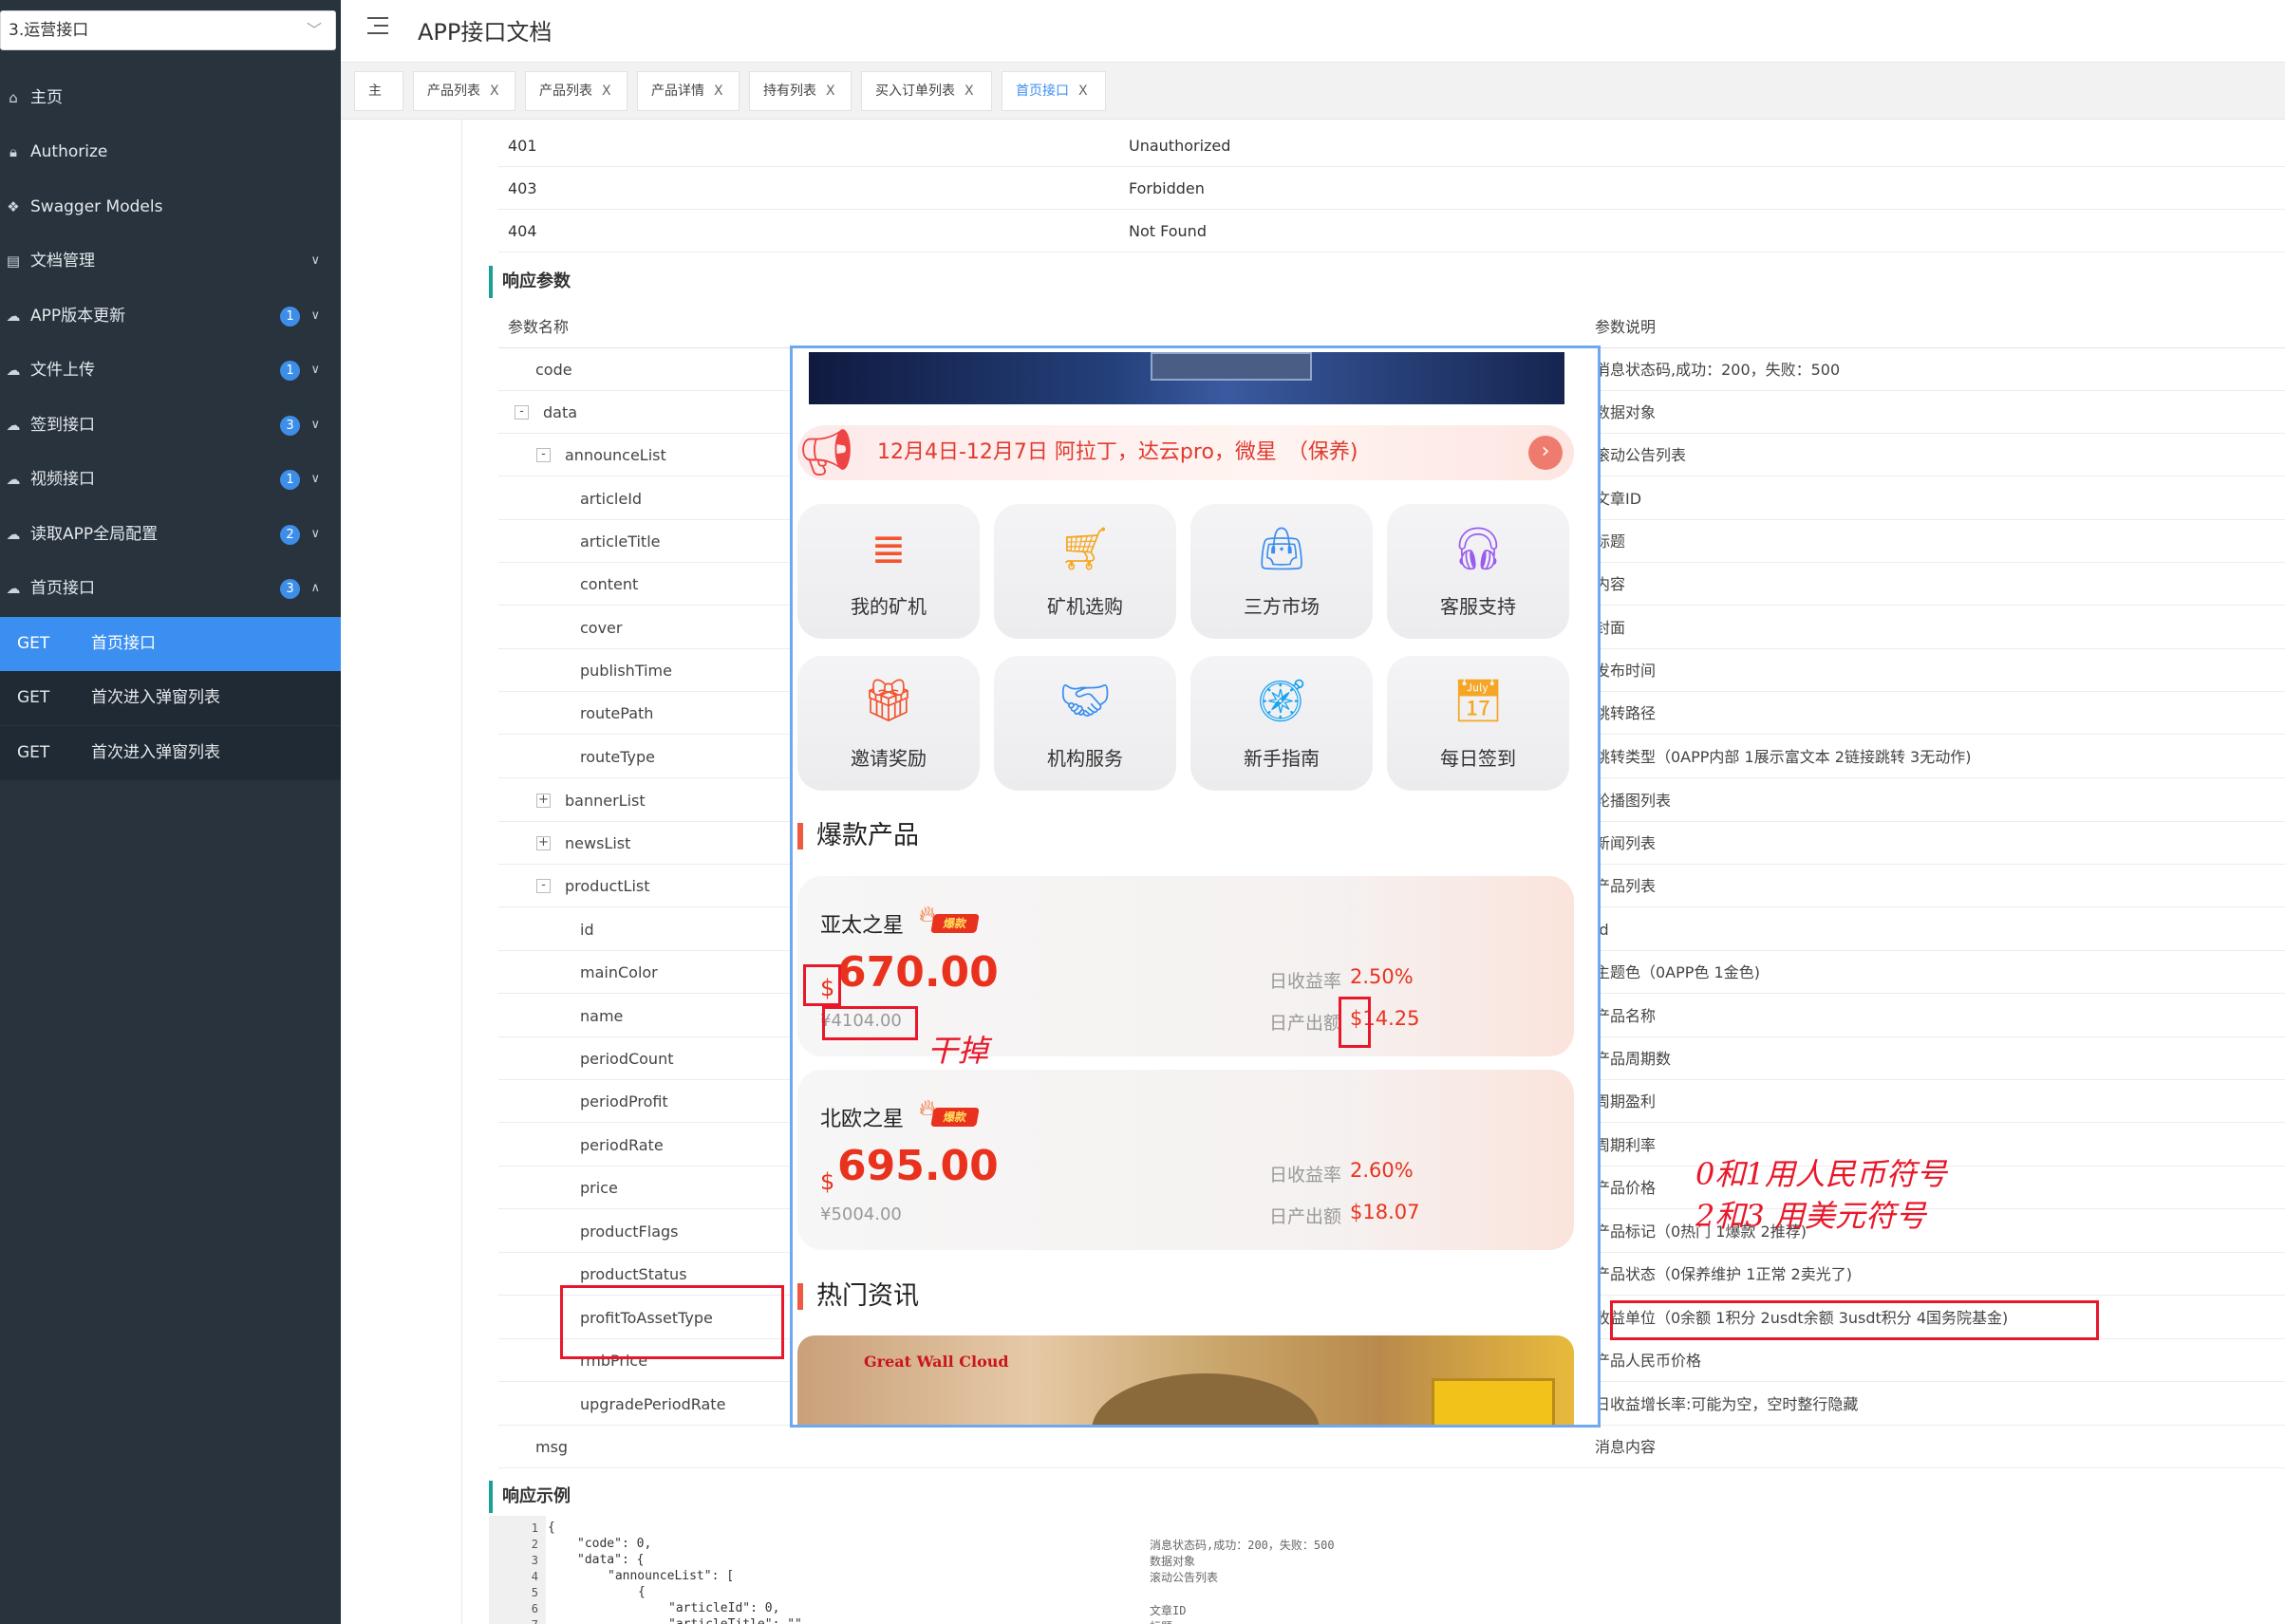  Describe the element at coordinates (1545, 453) in the screenshot. I see `arrow-right-icon: ›` at that location.